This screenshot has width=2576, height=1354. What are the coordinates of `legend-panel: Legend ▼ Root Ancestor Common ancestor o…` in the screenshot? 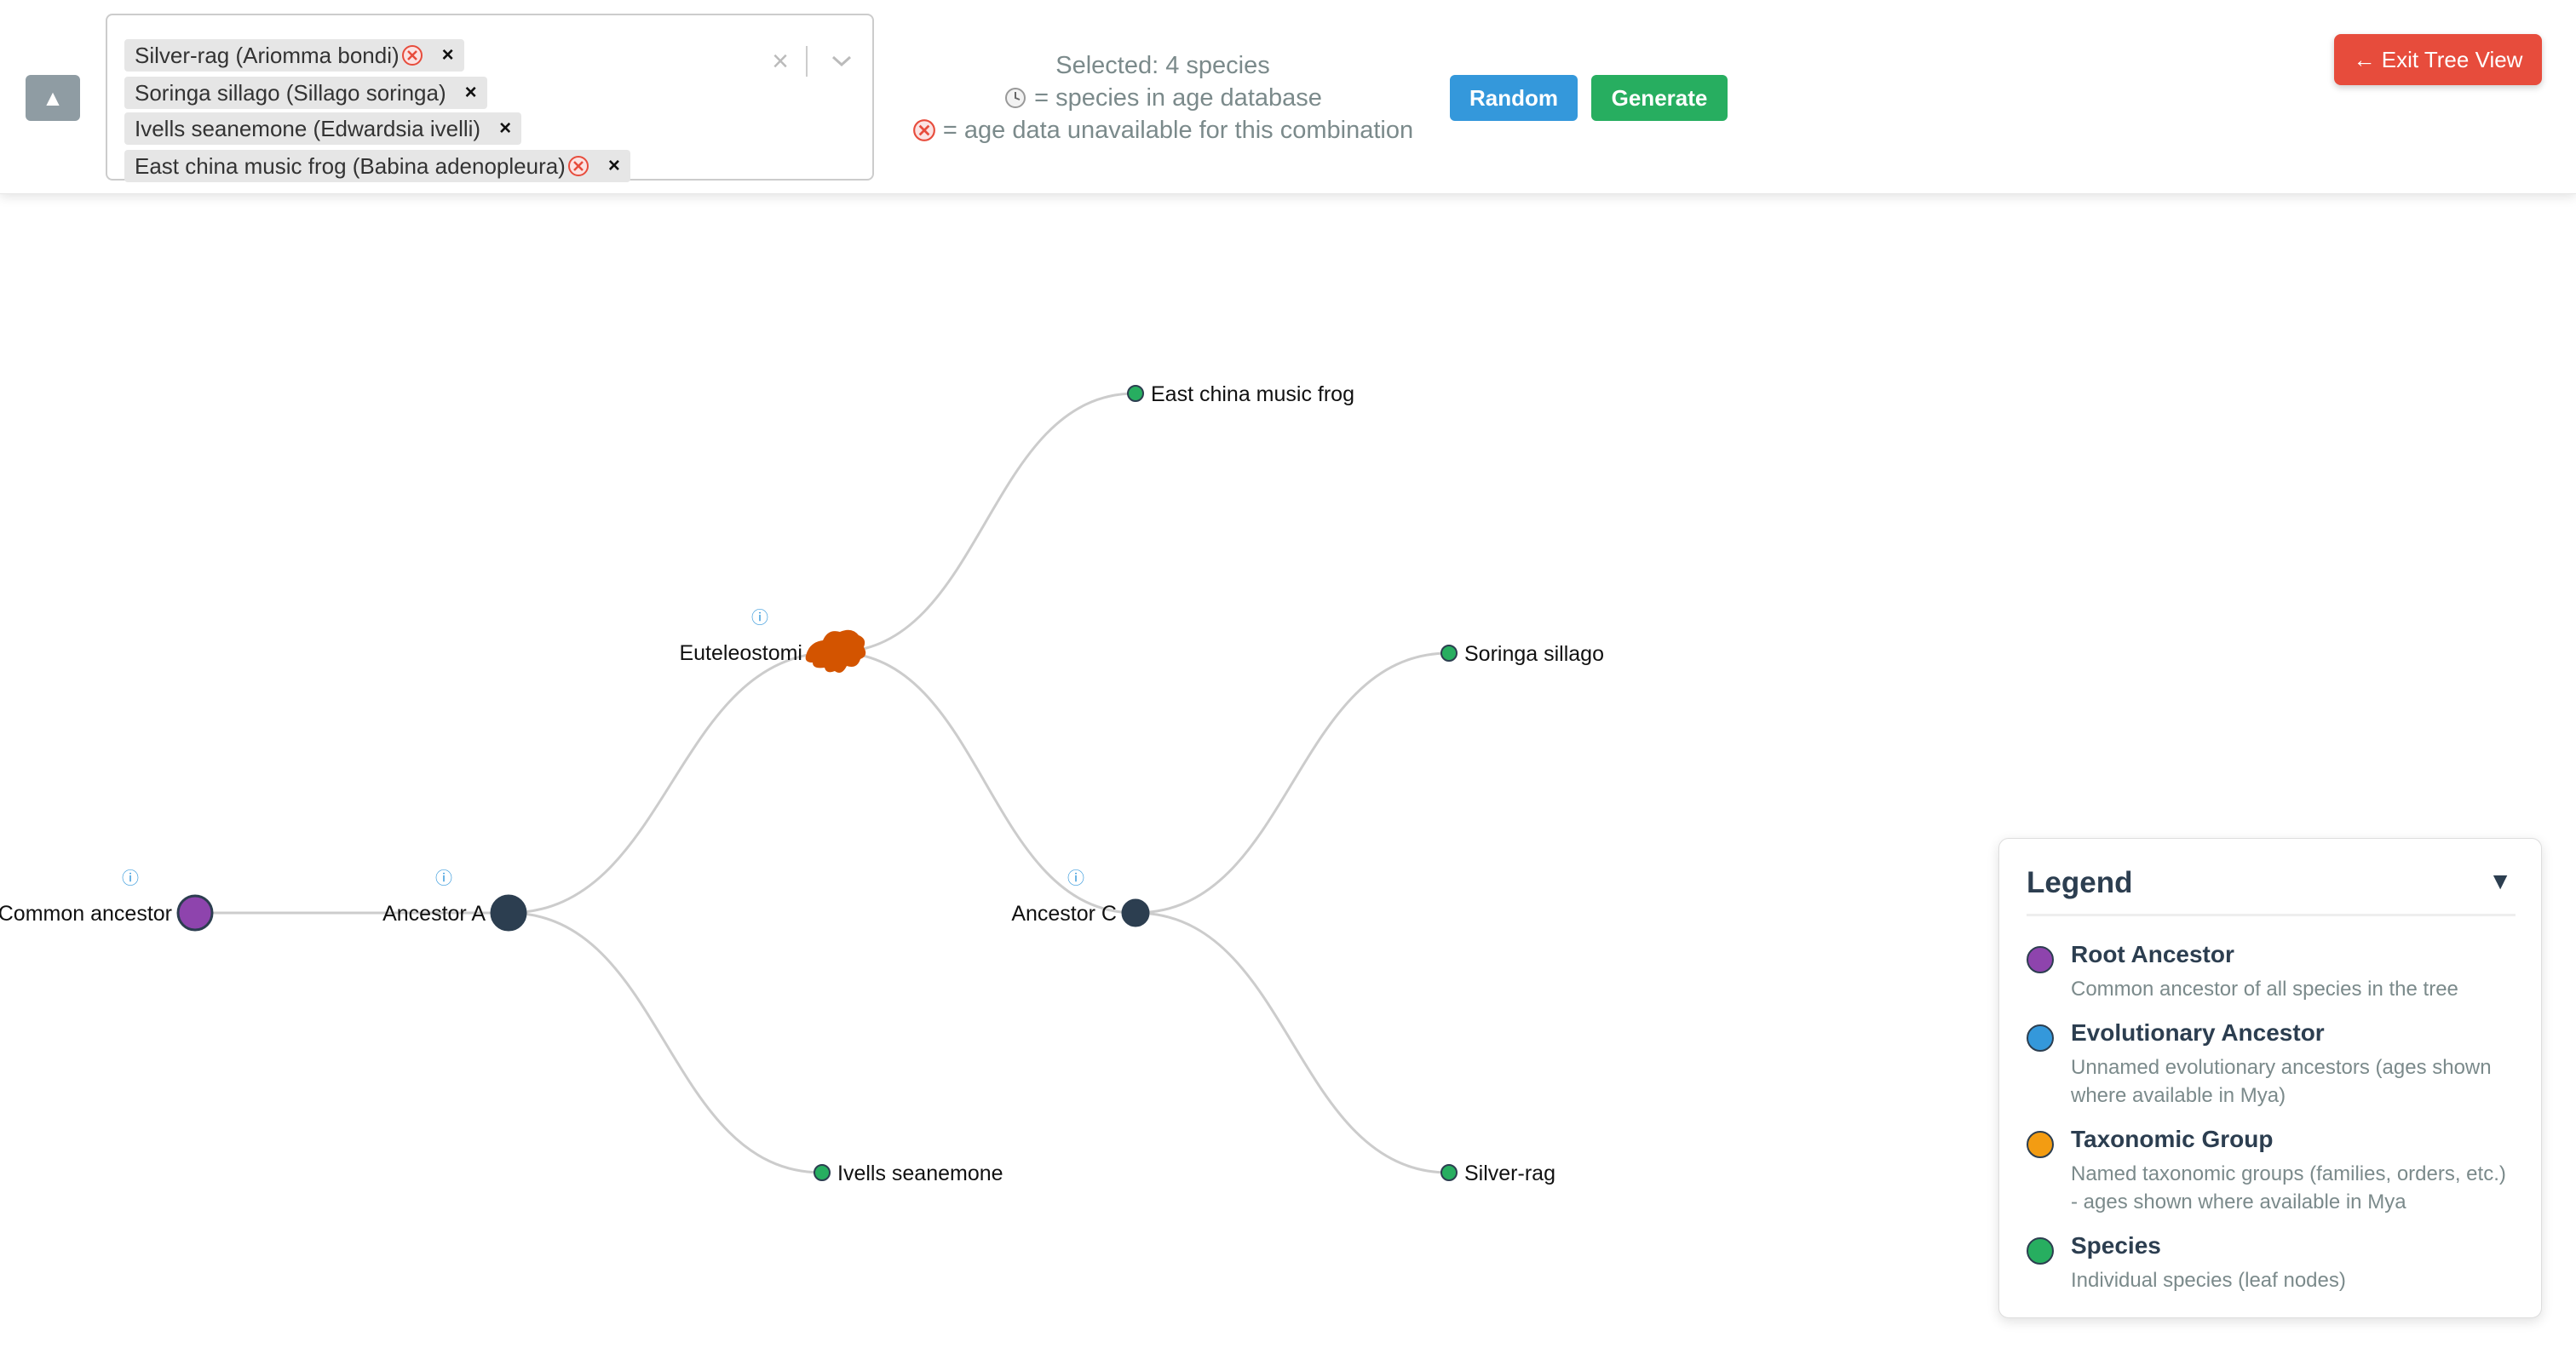 It's located at (2270, 1078).